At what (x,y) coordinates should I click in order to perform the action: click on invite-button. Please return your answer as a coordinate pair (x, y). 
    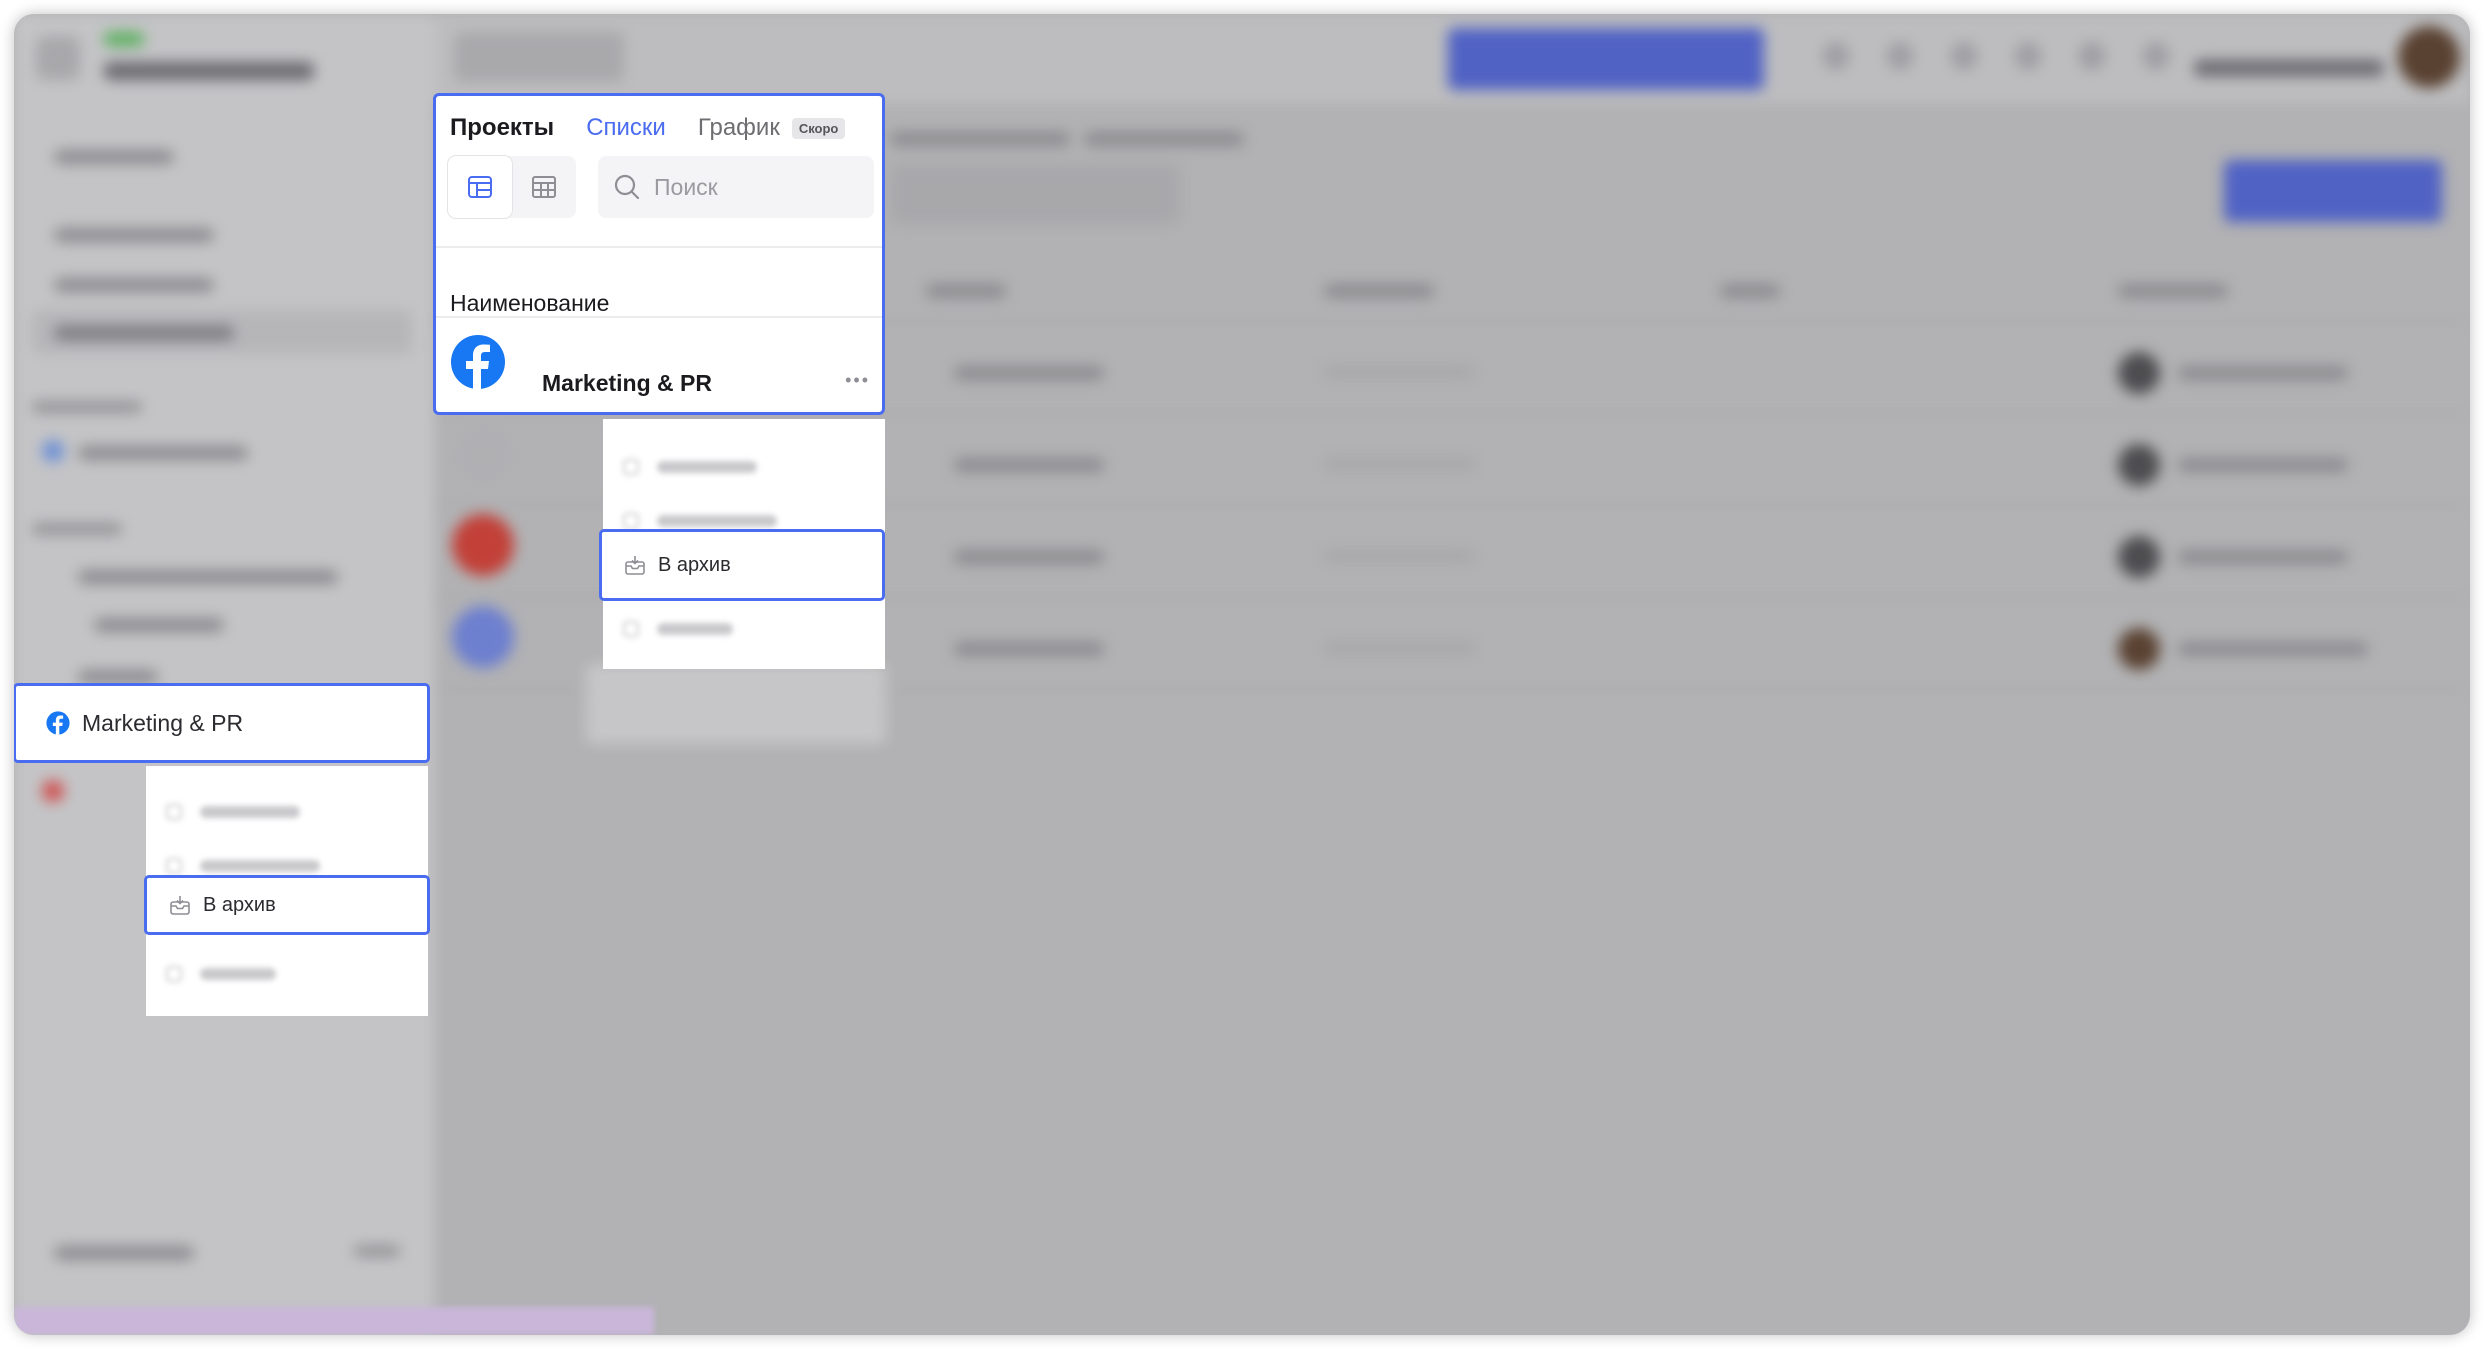
    Looking at the image, I should click on (1606, 59).